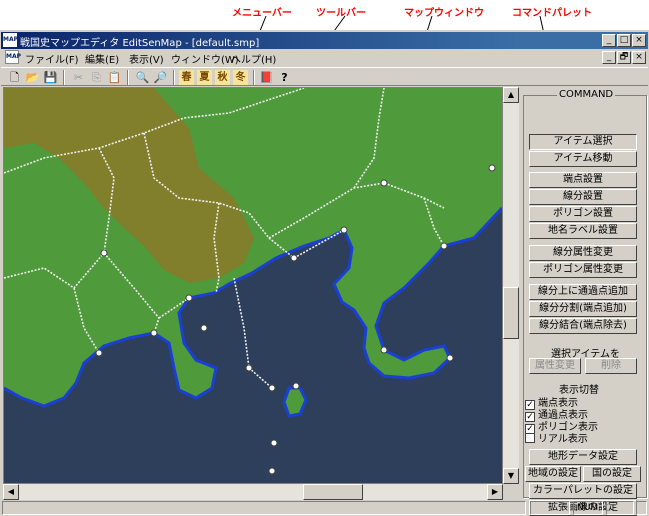  I want to click on add-waypoint-button: 線分上に通過点追加, so click(583, 292).